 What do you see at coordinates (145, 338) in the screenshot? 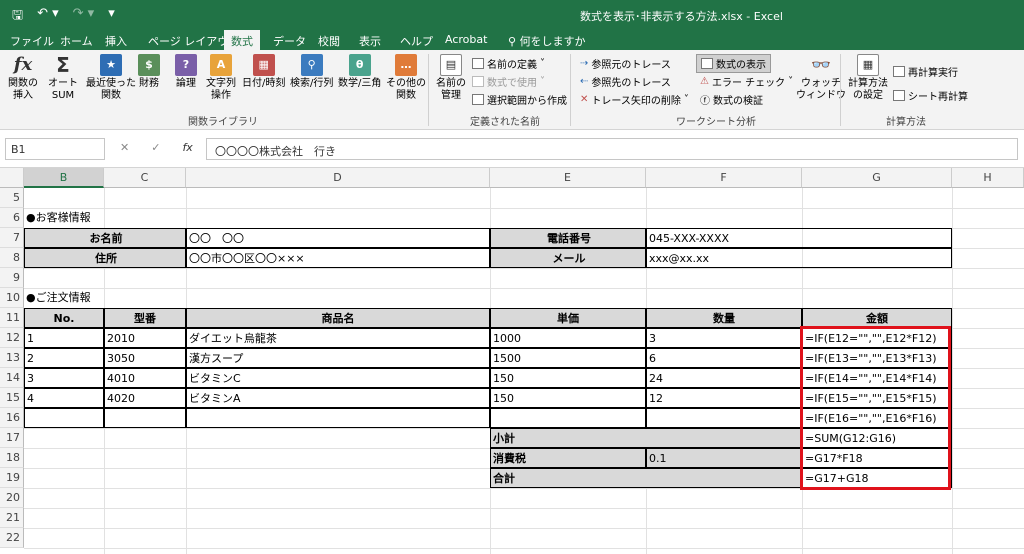
I see `model-cell: 2010` at bounding box center [145, 338].